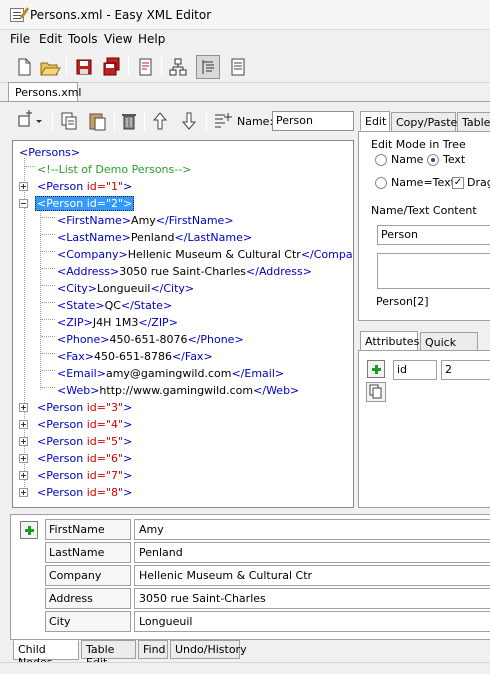  I want to click on new-icon, so click(24, 67).